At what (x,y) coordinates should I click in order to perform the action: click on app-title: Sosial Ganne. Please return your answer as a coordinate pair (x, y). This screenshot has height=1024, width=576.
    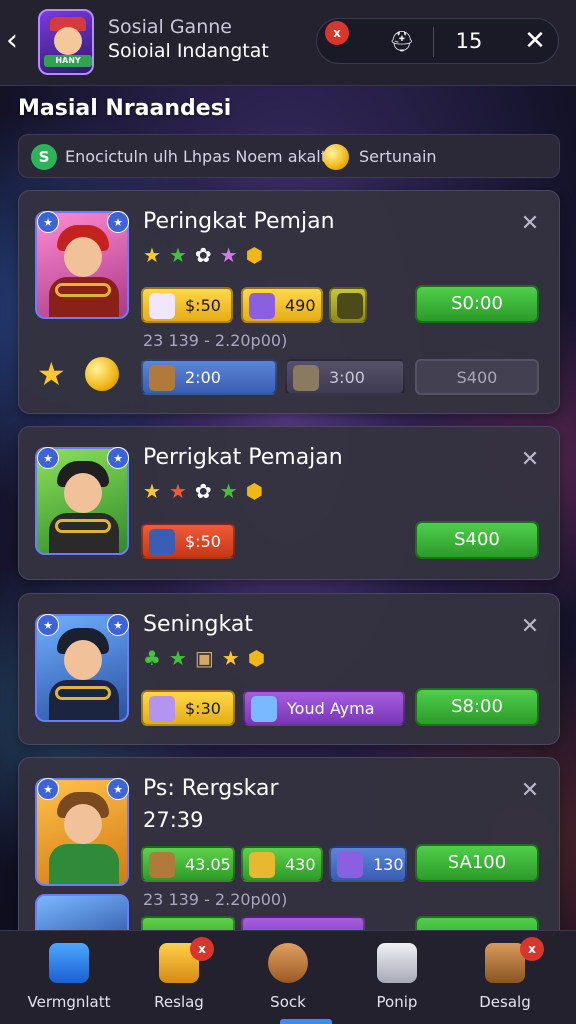
    Looking at the image, I should click on (170, 27).